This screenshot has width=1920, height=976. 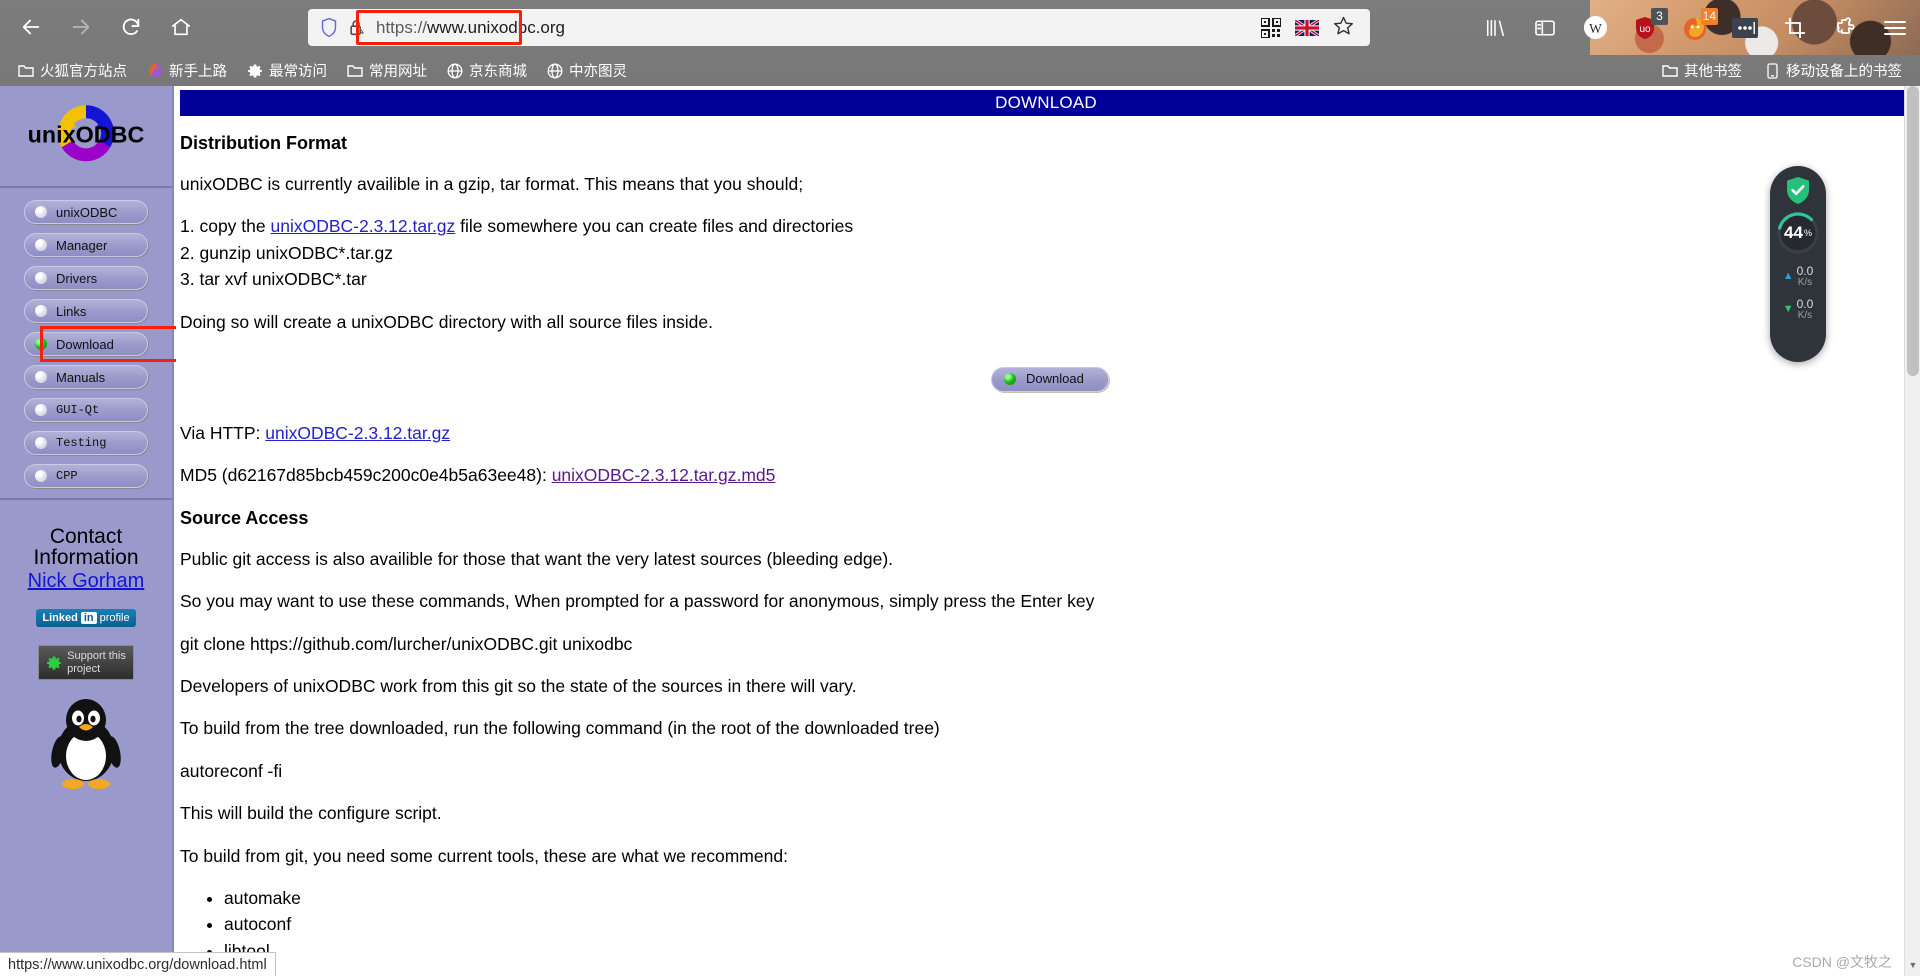 What do you see at coordinates (131, 27) in the screenshot?
I see `reload-button` at bounding box center [131, 27].